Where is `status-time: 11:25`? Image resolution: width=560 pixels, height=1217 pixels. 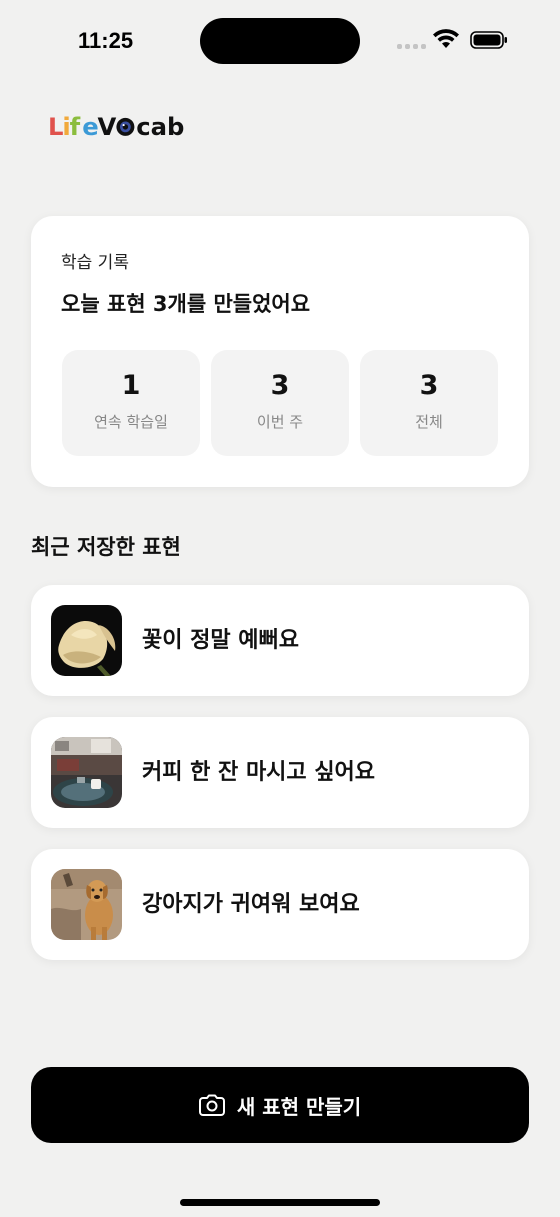 status-time: 11:25 is located at coordinates (106, 40).